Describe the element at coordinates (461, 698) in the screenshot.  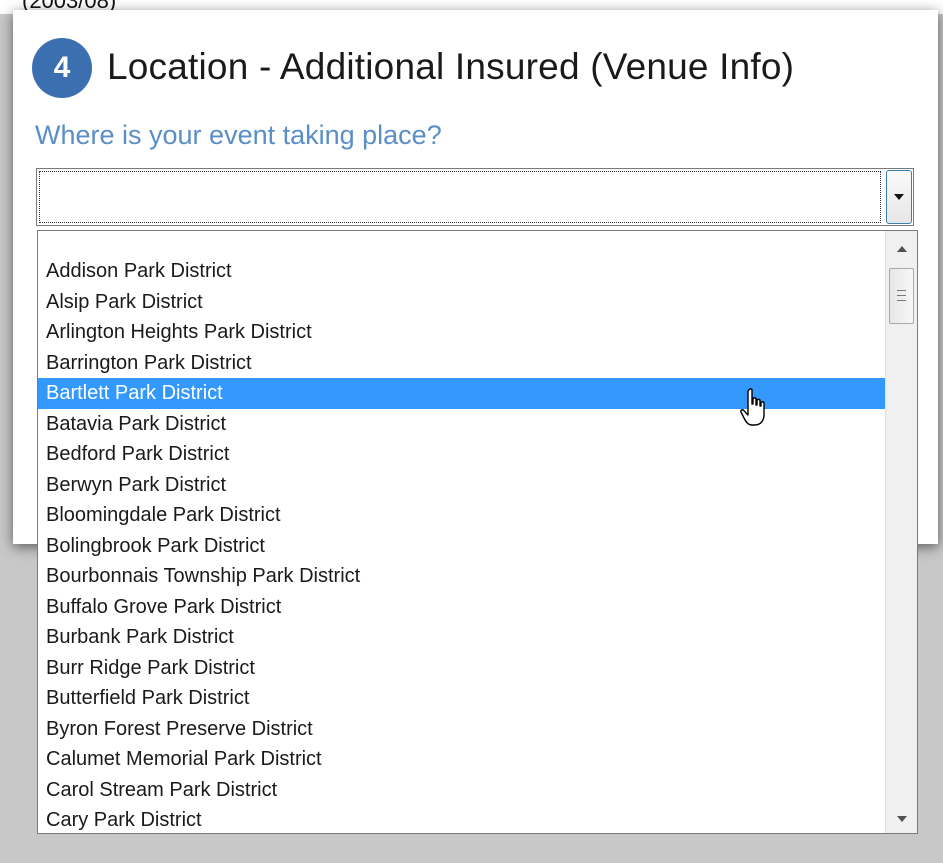
I see `venue-option: Butterfield Park District` at that location.